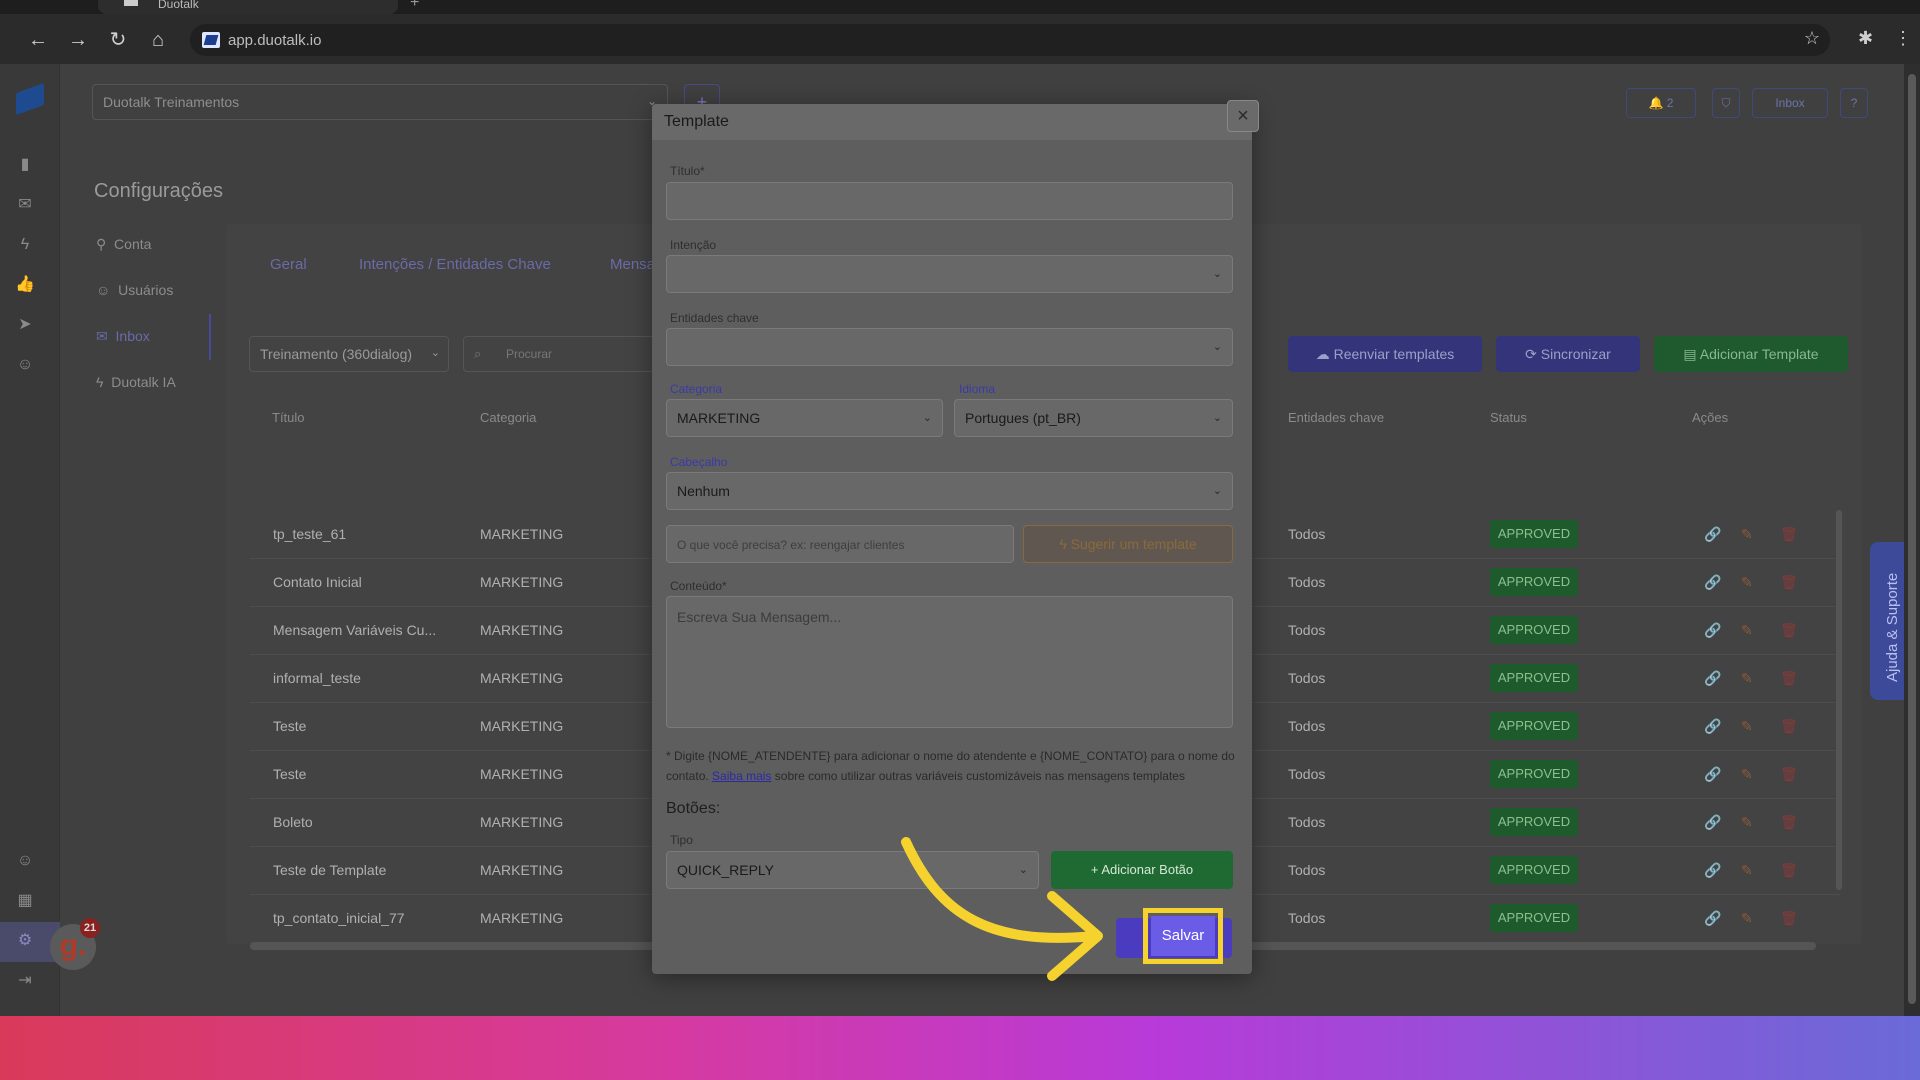 The image size is (1920, 1080). Describe the element at coordinates (949, 491) in the screenshot. I see `header-select: Nenhum ⌄` at that location.